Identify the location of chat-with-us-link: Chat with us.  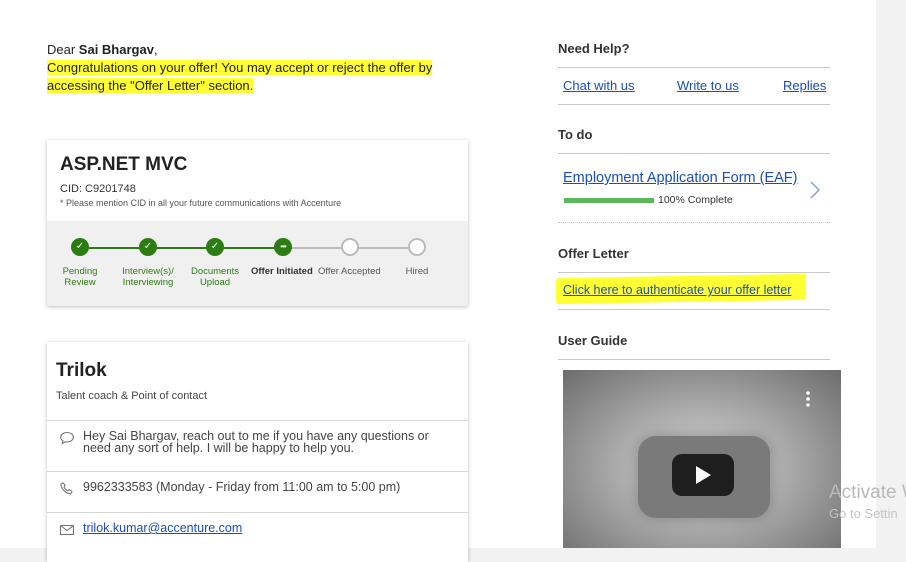
(599, 85).